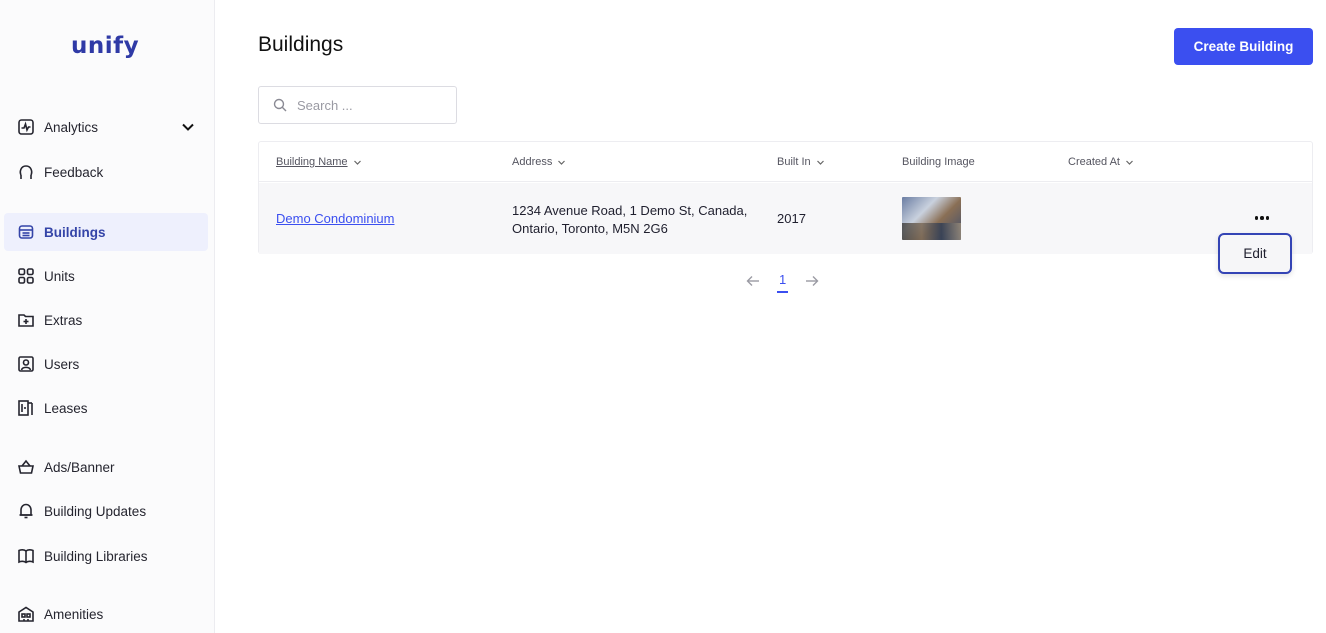  Describe the element at coordinates (105, 46) in the screenshot. I see `app-logo: unify` at that location.